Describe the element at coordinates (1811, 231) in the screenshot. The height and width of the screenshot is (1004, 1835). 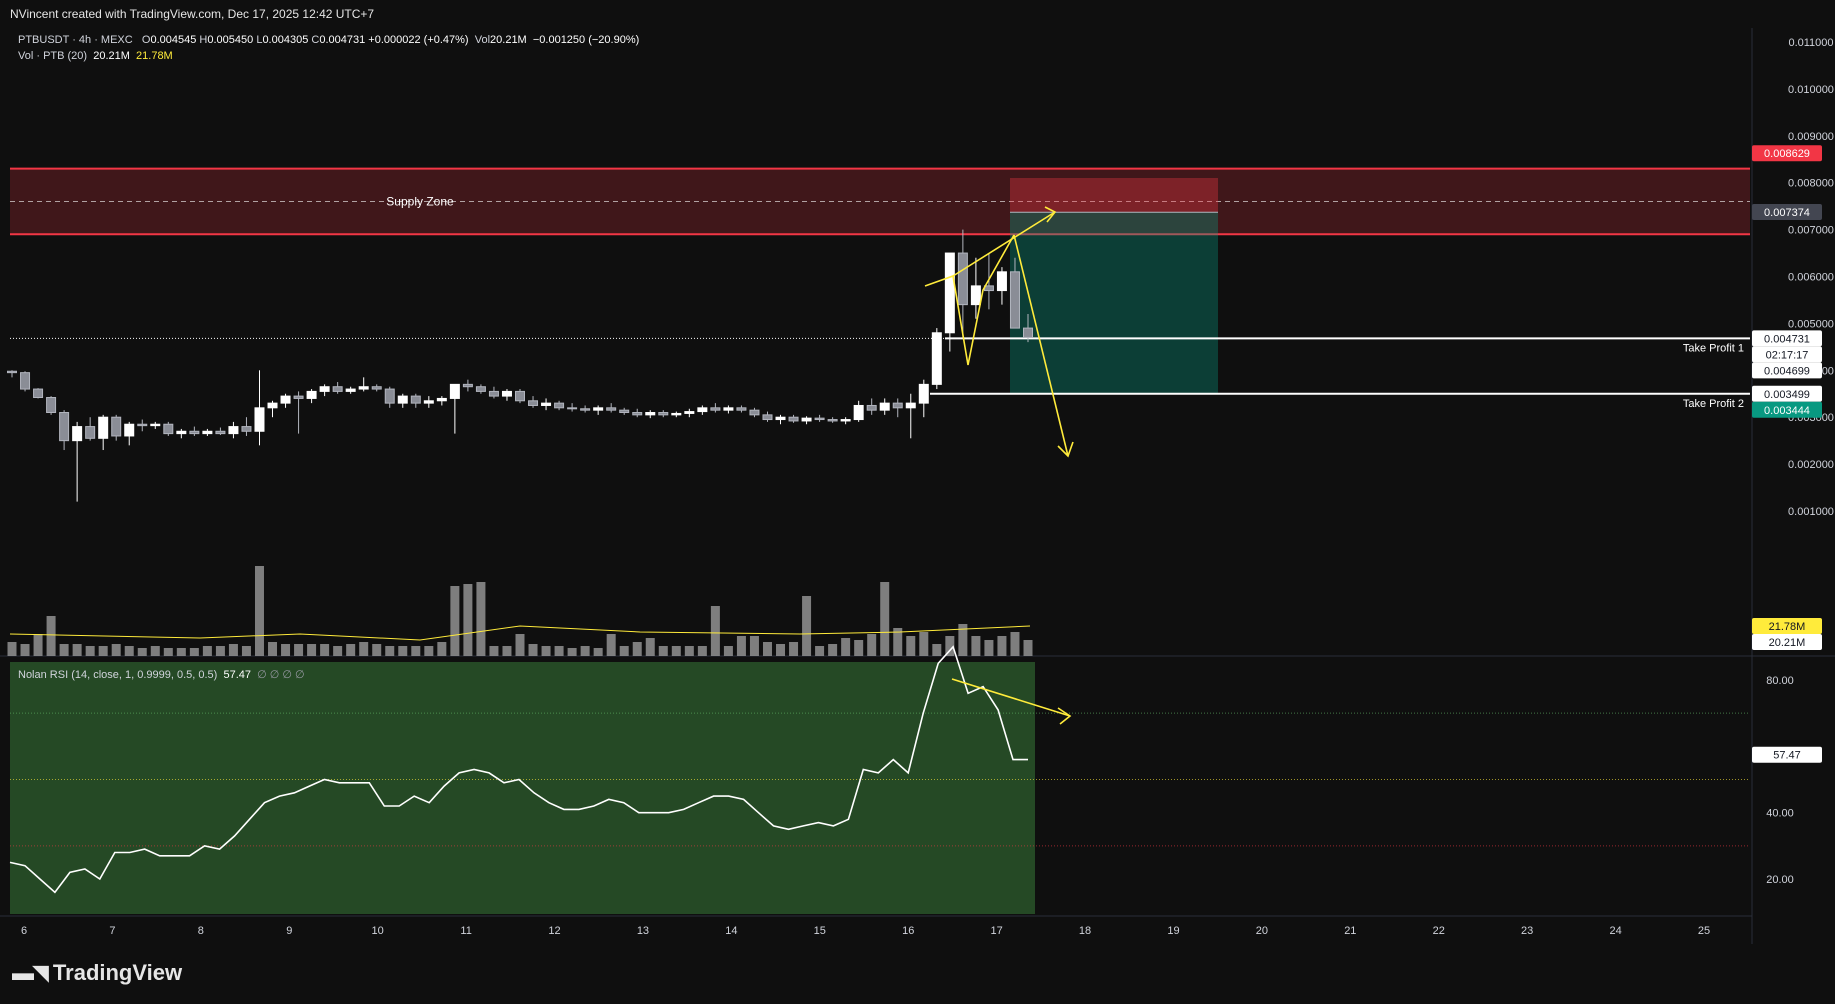
I see `price-tick-label: 0.007000` at that location.